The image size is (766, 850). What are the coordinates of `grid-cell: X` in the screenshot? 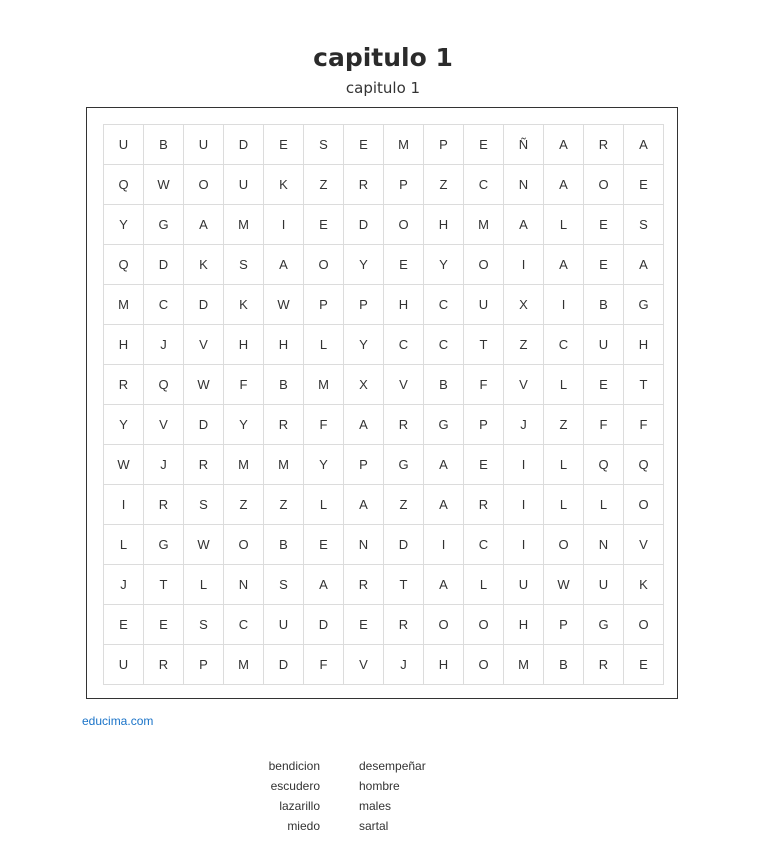 It's located at (363, 384).